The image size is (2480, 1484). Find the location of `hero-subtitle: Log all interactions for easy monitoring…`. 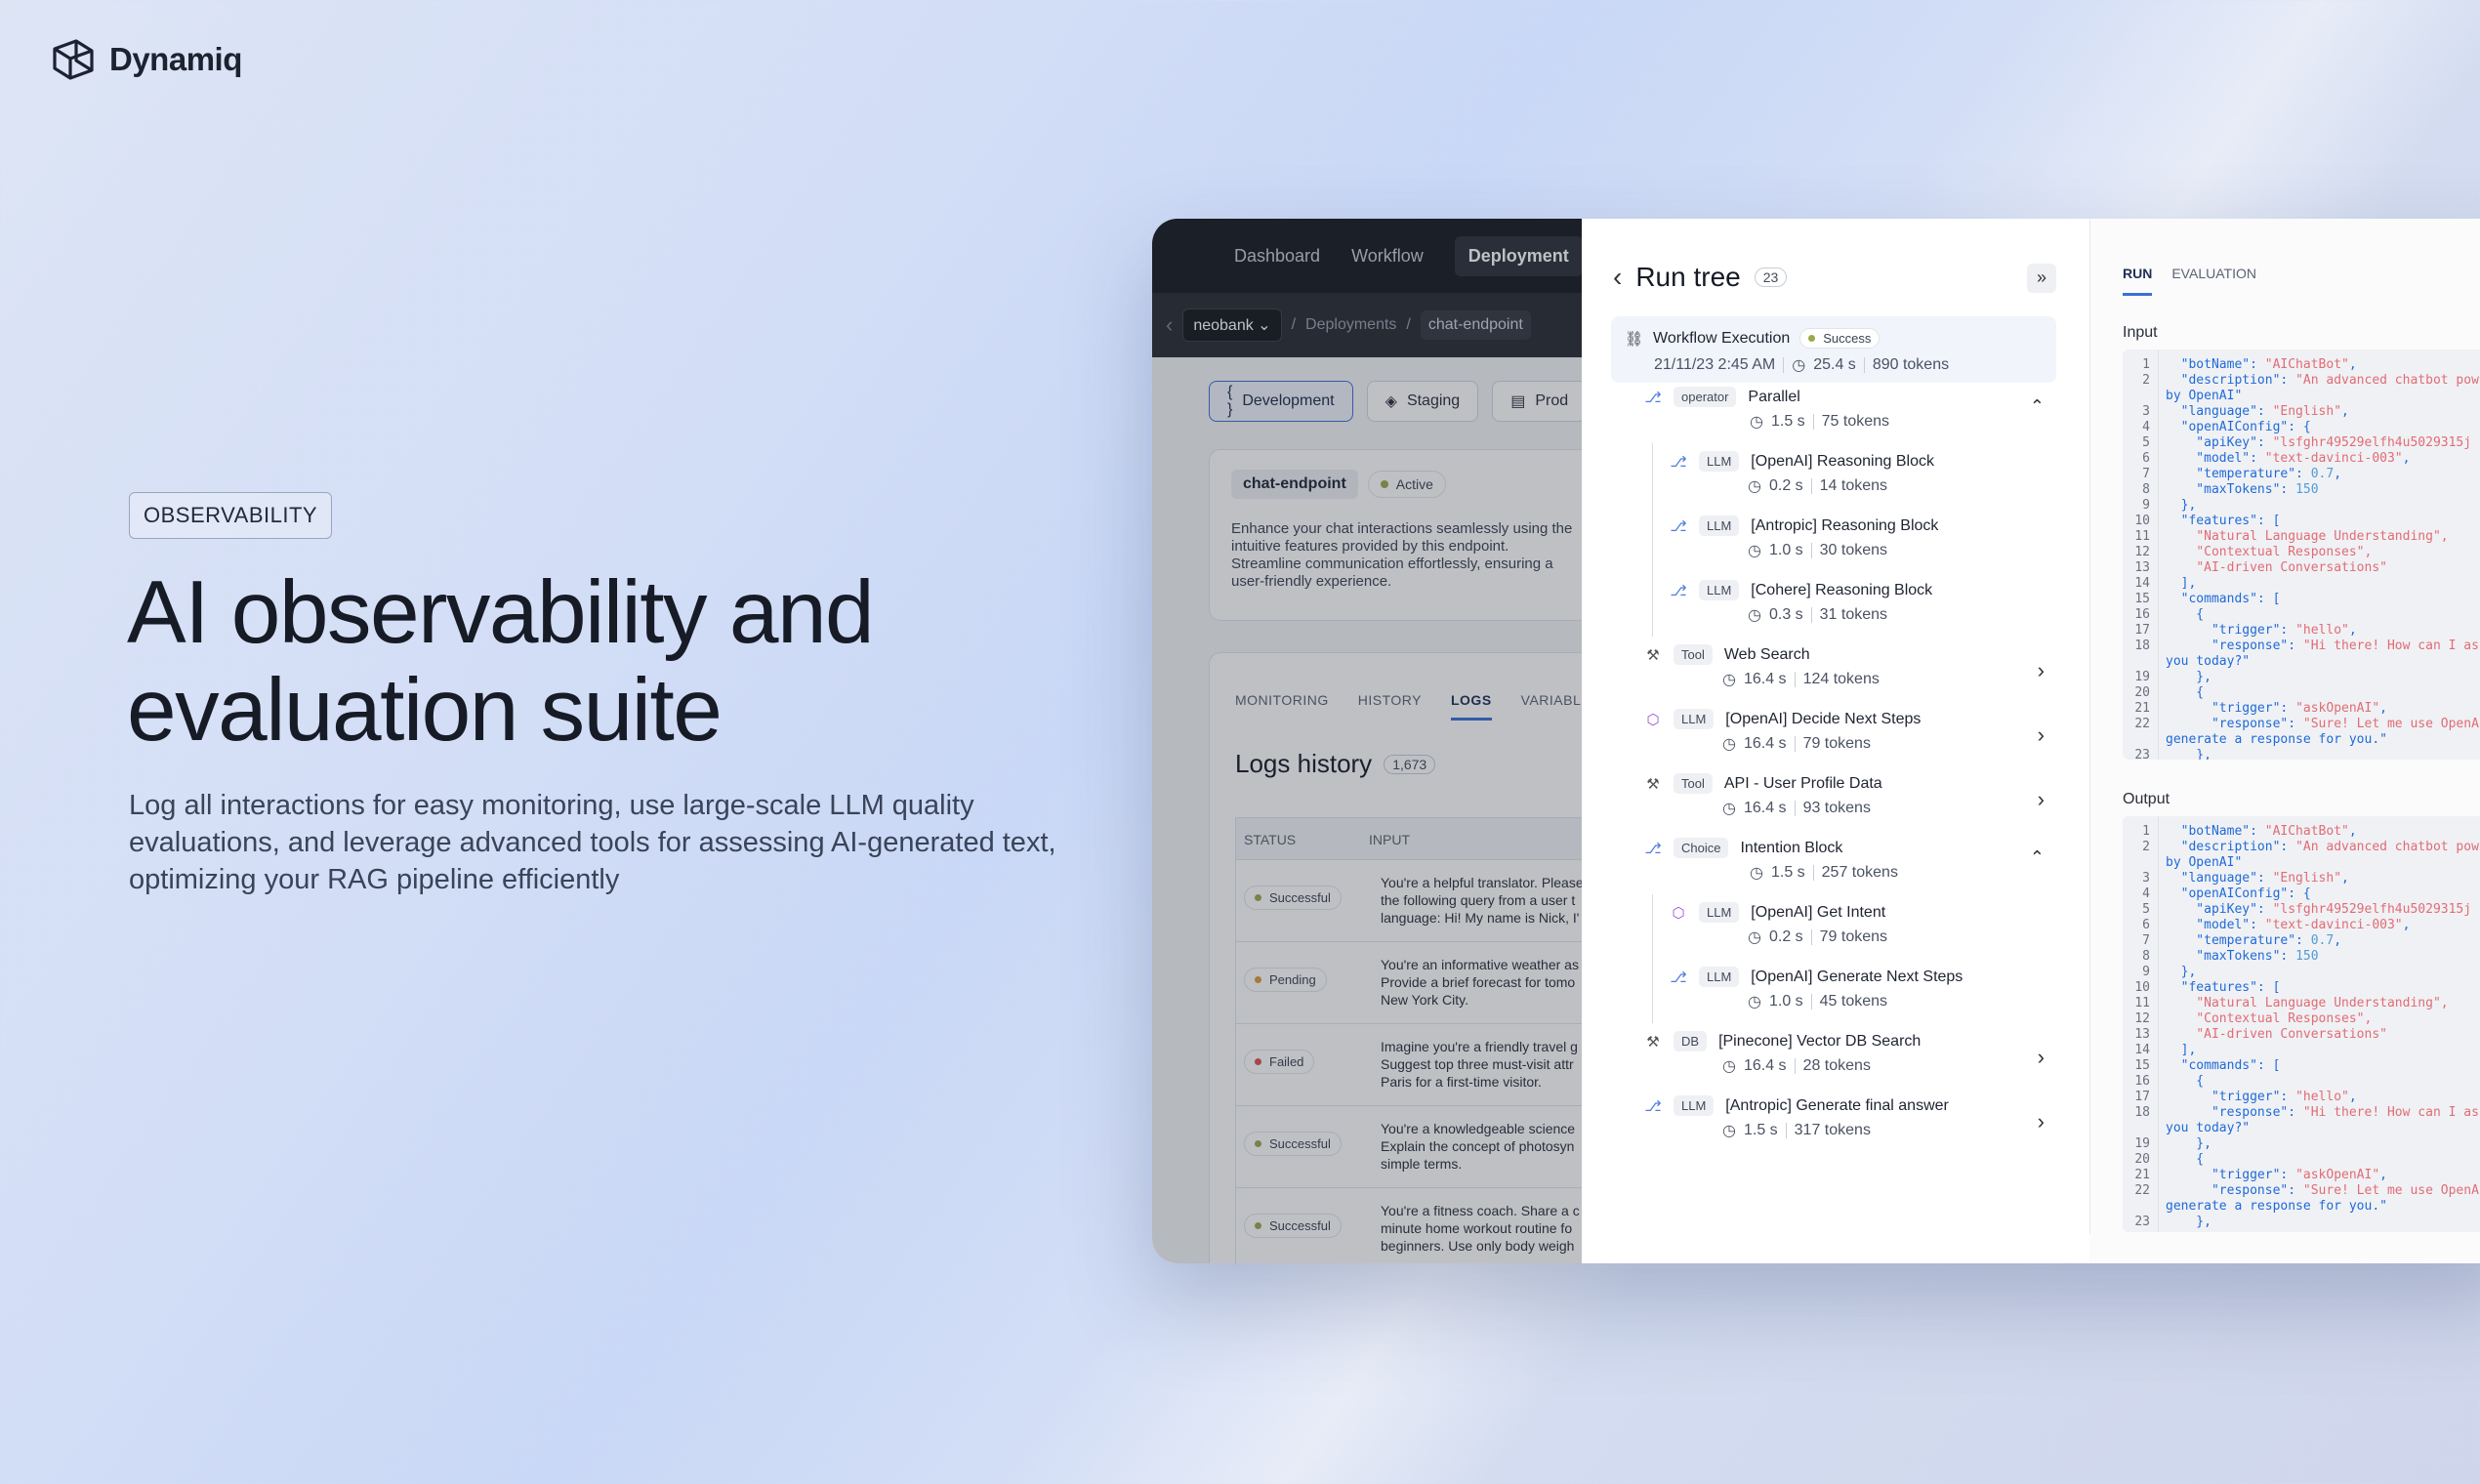

hero-subtitle: Log all interactions for easy monitoring… is located at coordinates (593, 843).